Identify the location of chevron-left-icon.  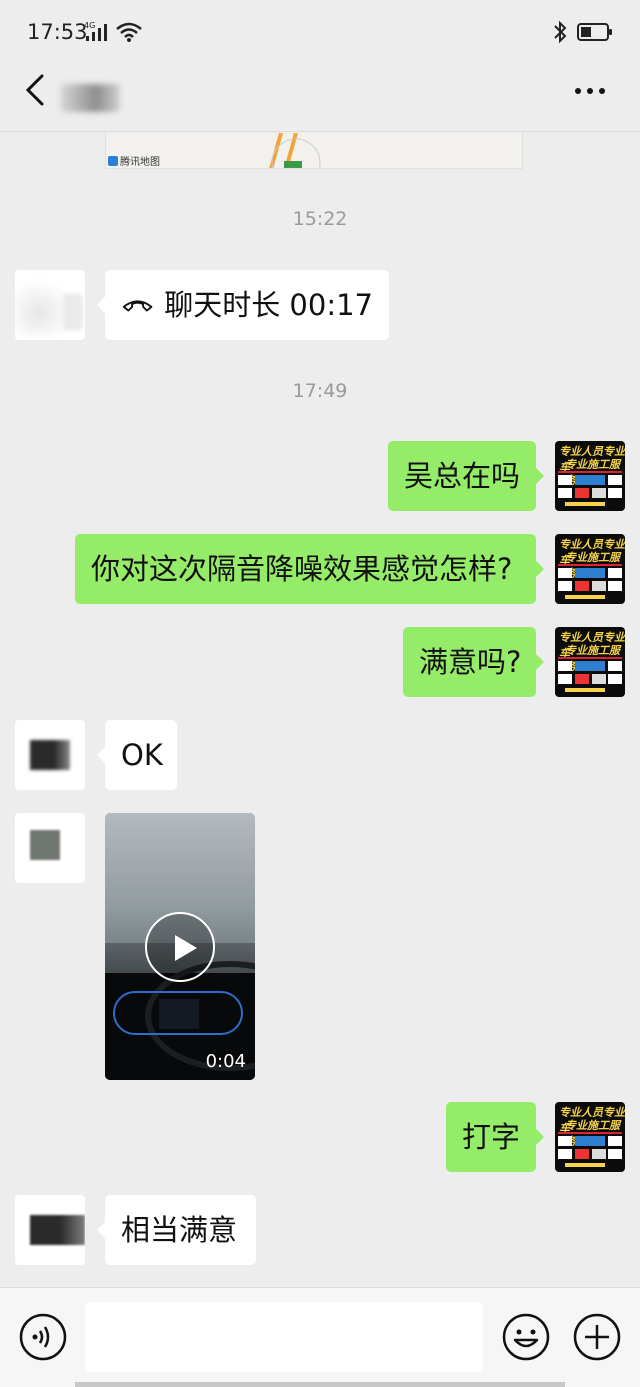
(38, 92).